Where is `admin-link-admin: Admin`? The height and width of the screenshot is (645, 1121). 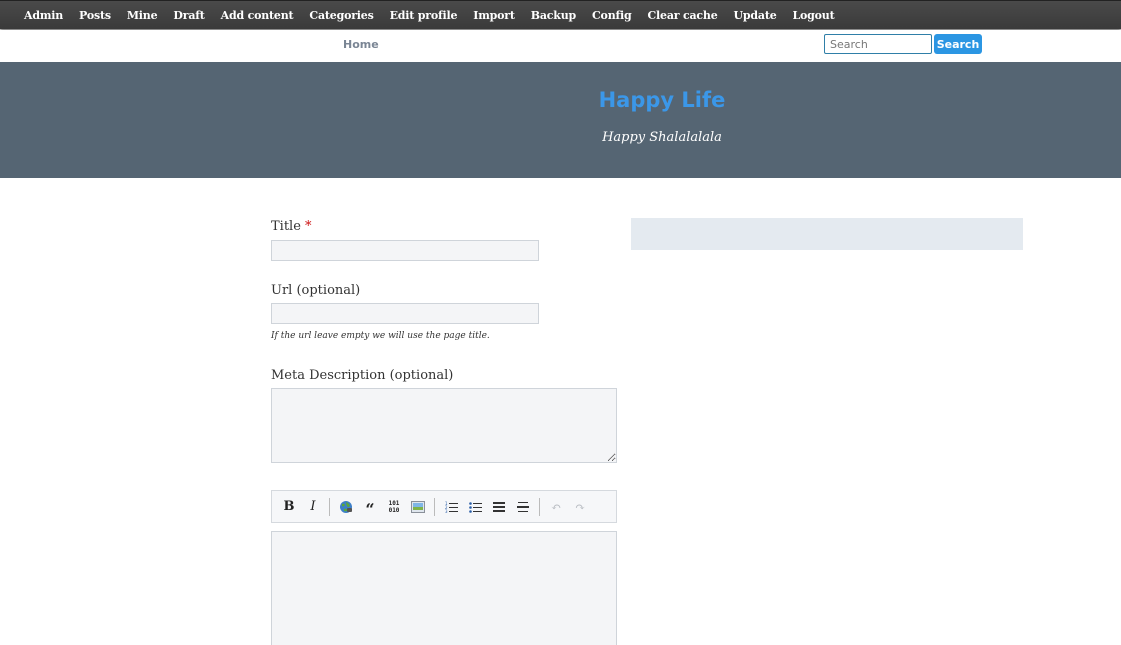
admin-link-admin: Admin is located at coordinates (43, 15).